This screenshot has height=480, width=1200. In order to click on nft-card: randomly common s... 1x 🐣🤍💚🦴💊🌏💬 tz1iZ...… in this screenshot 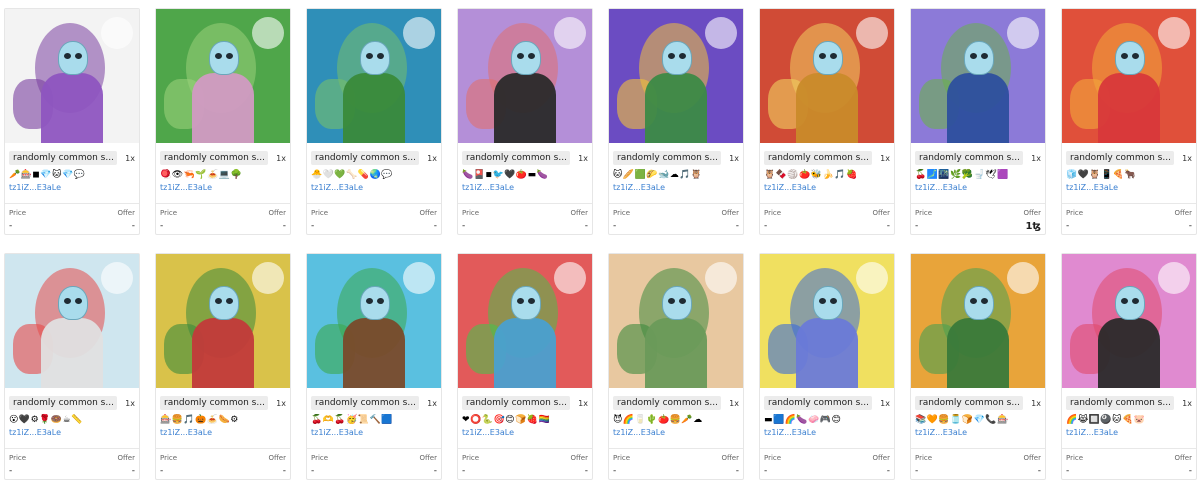, I will do `click(374, 121)`.